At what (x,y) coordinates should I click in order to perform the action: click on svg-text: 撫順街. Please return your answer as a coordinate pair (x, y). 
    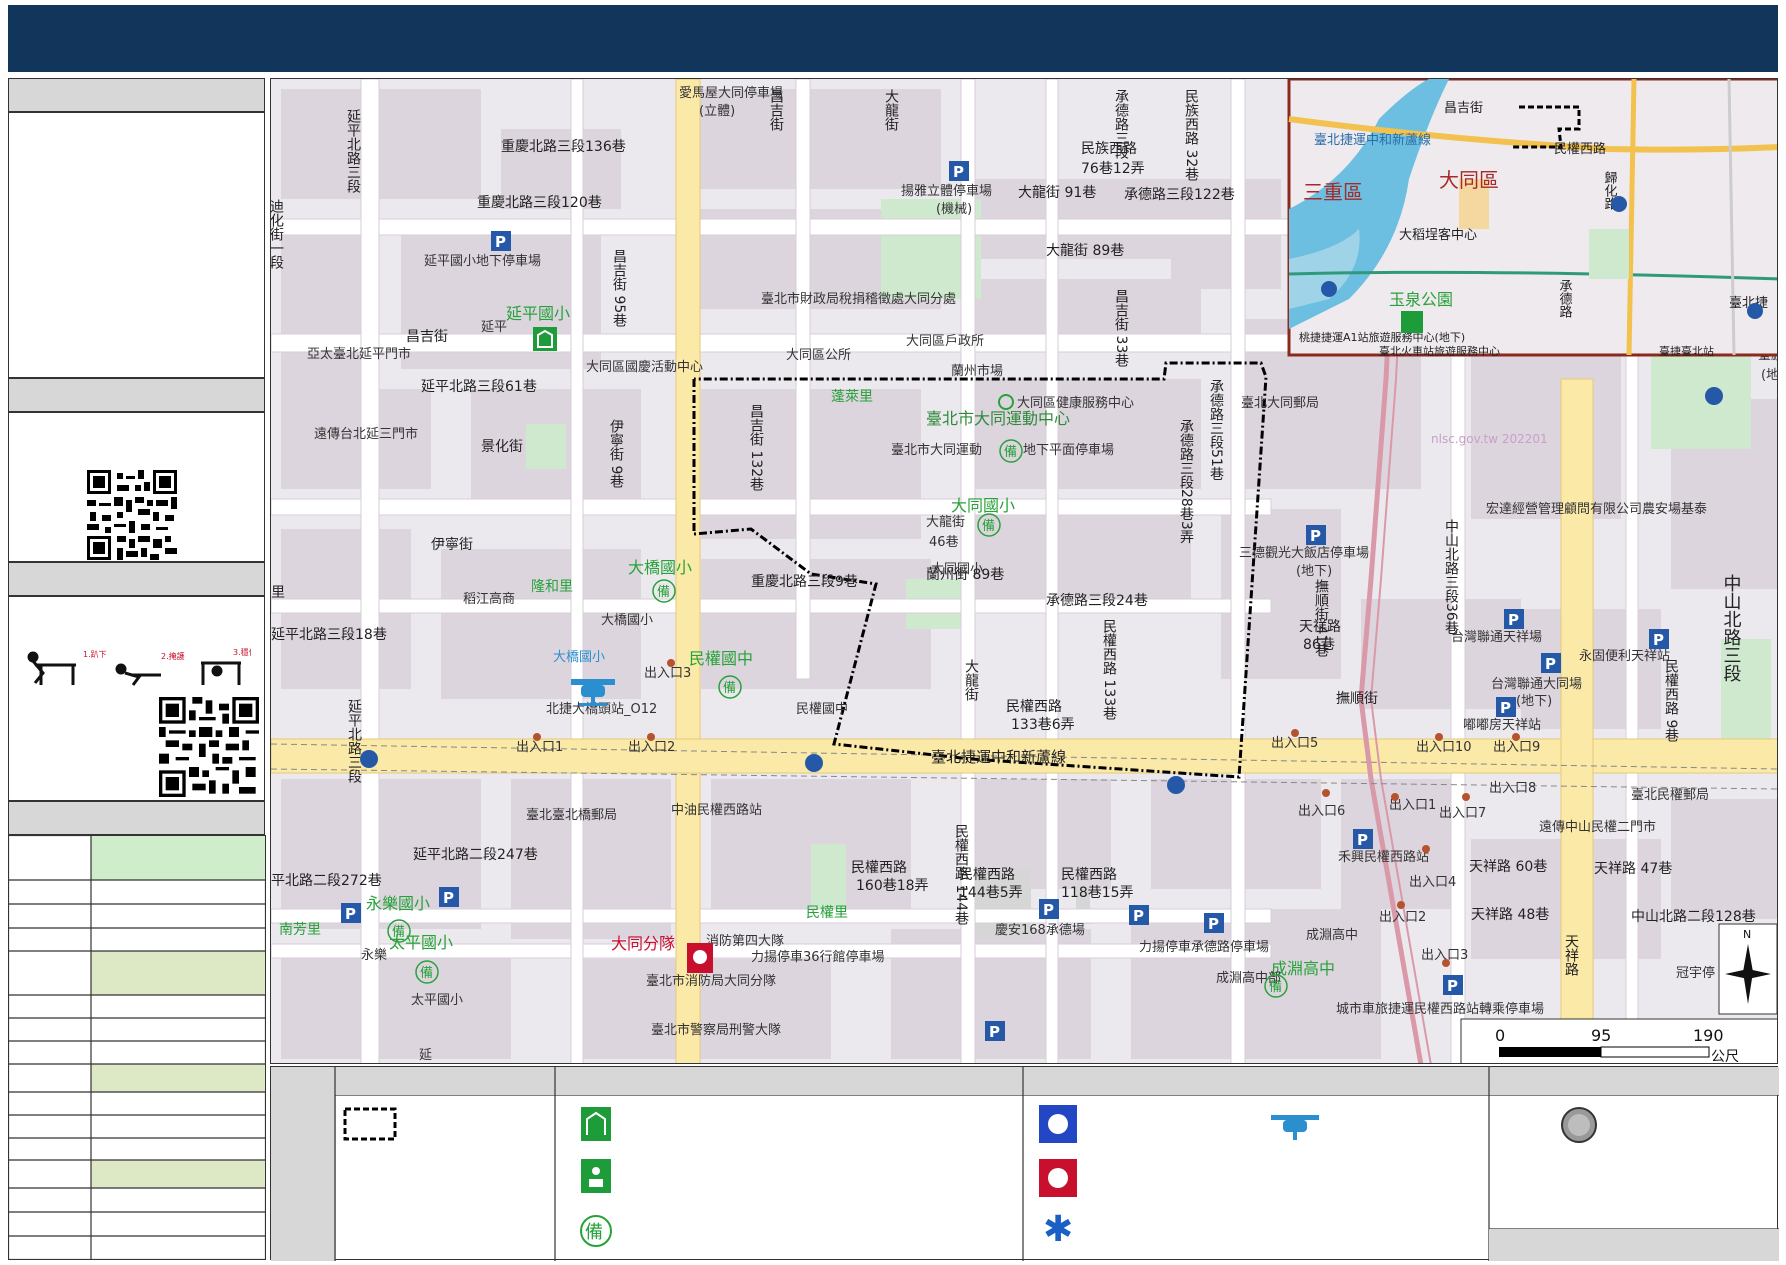
    Looking at the image, I should click on (1357, 699).